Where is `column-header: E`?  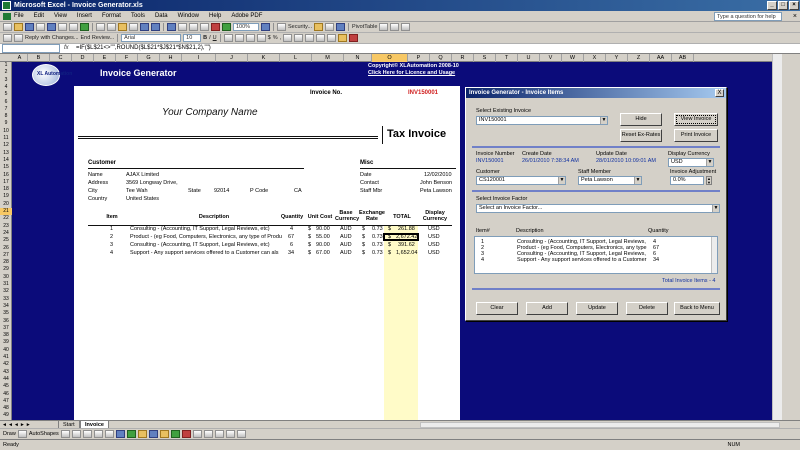
column-header: E is located at coordinates (105, 58).